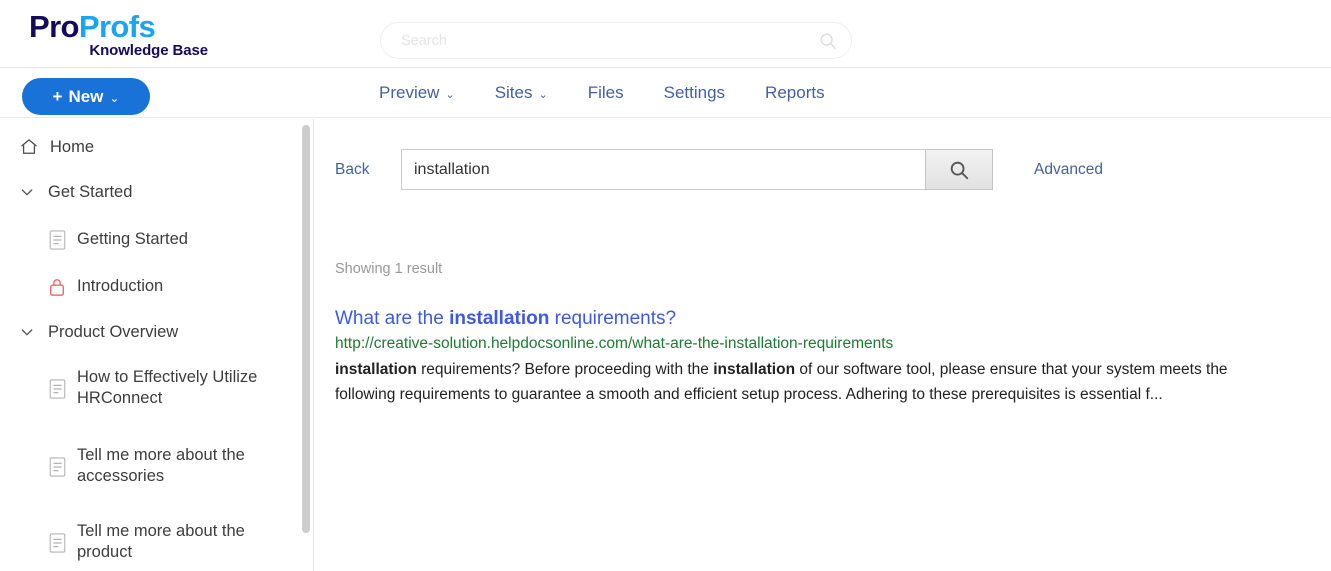 Image resolution: width=1331 pixels, height=571 pixels. What do you see at coordinates (148, 50) in the screenshot?
I see `logo-subtitle: Knowledge Base` at bounding box center [148, 50].